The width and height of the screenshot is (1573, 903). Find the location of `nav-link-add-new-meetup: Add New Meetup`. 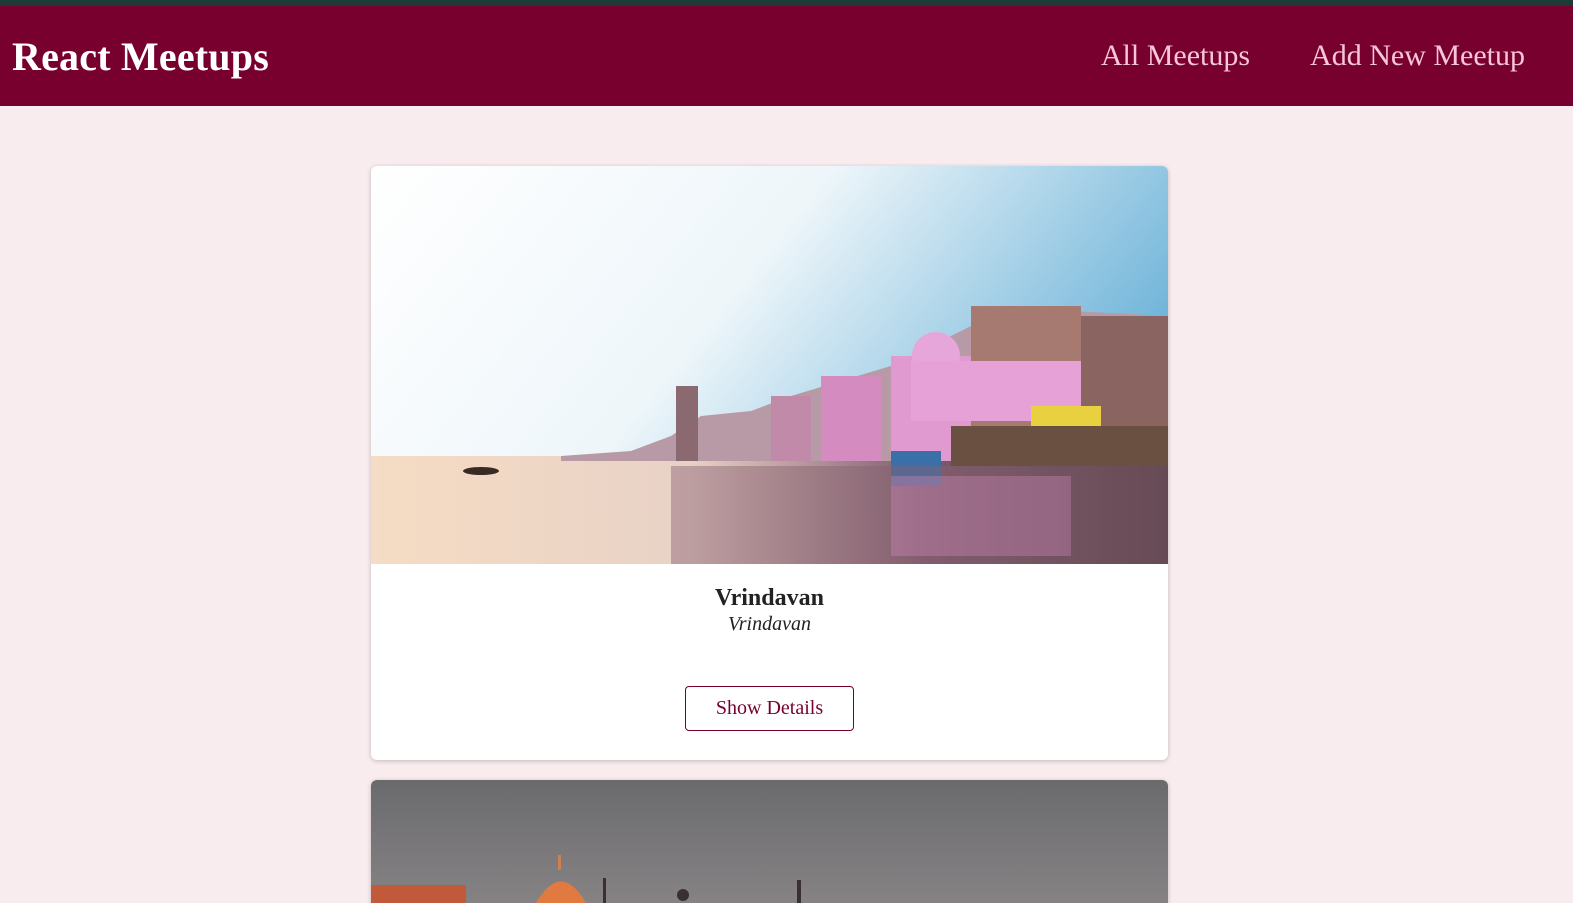

nav-link-add-new-meetup: Add New Meetup is located at coordinates (1417, 56).